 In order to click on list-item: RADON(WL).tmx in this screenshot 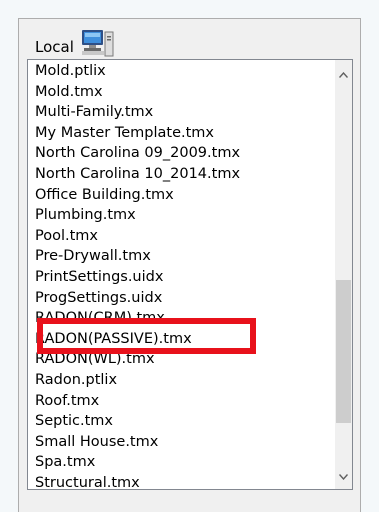, I will do `click(182, 359)`.